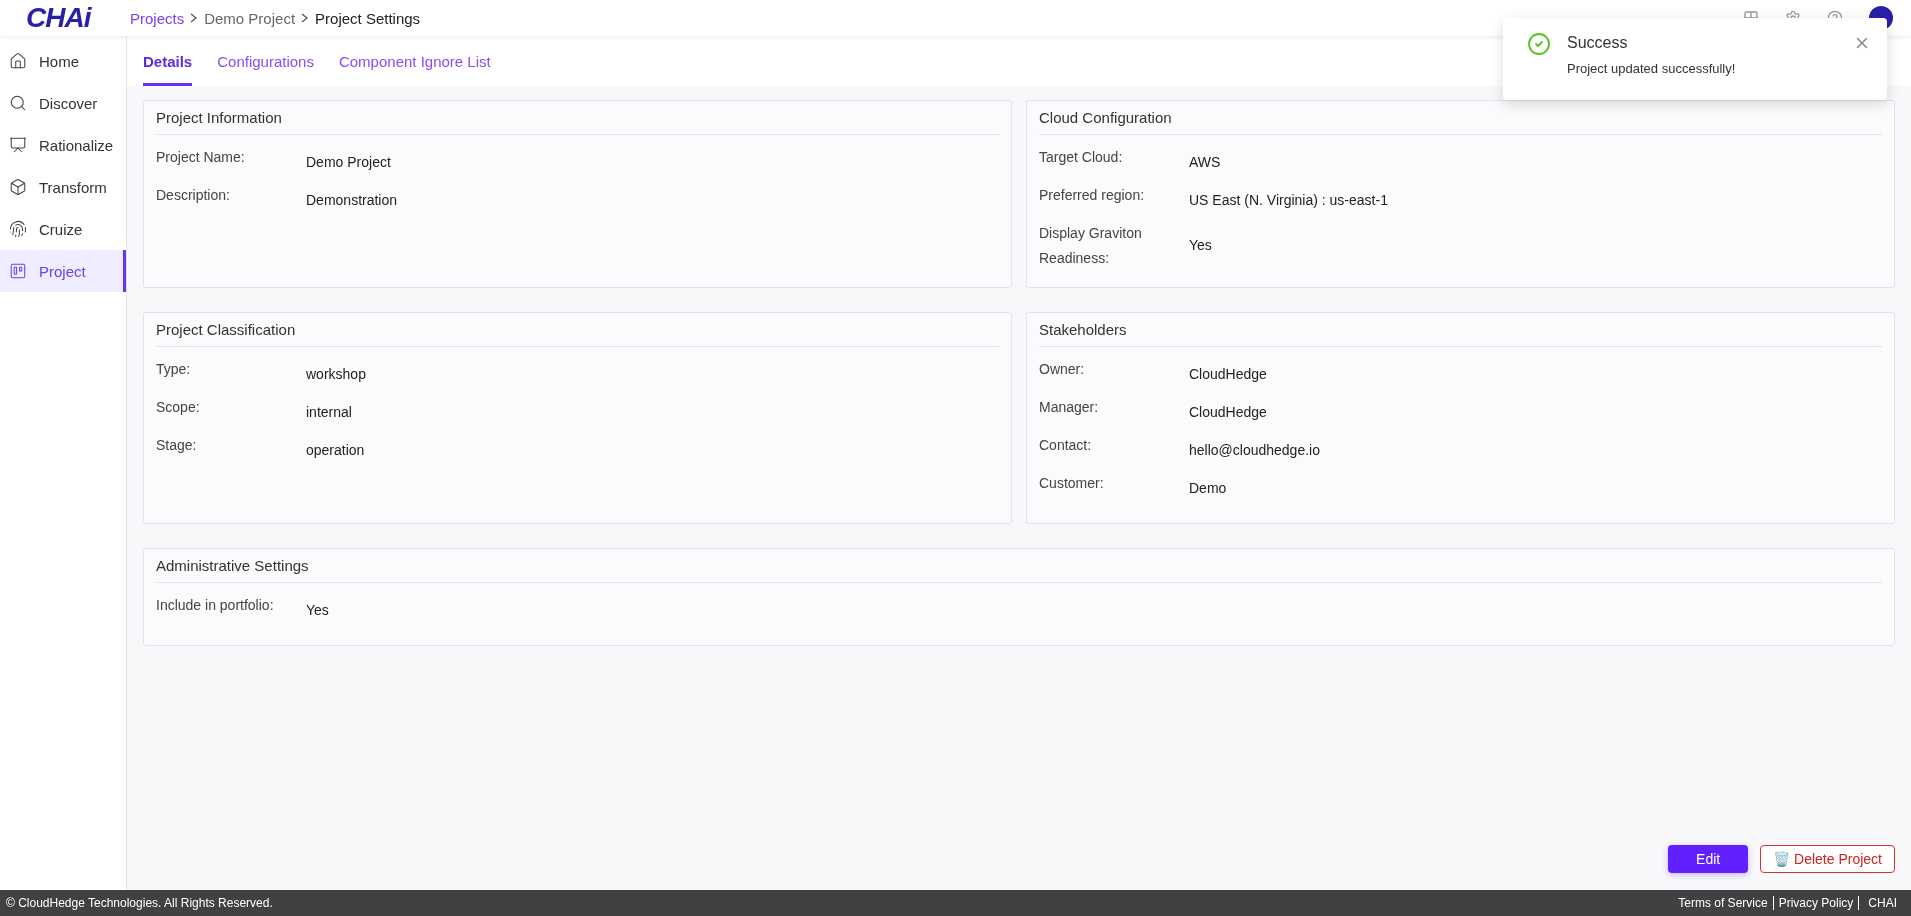 The height and width of the screenshot is (916, 1911). What do you see at coordinates (577, 122) in the screenshot?
I see `card-title: Project Information` at bounding box center [577, 122].